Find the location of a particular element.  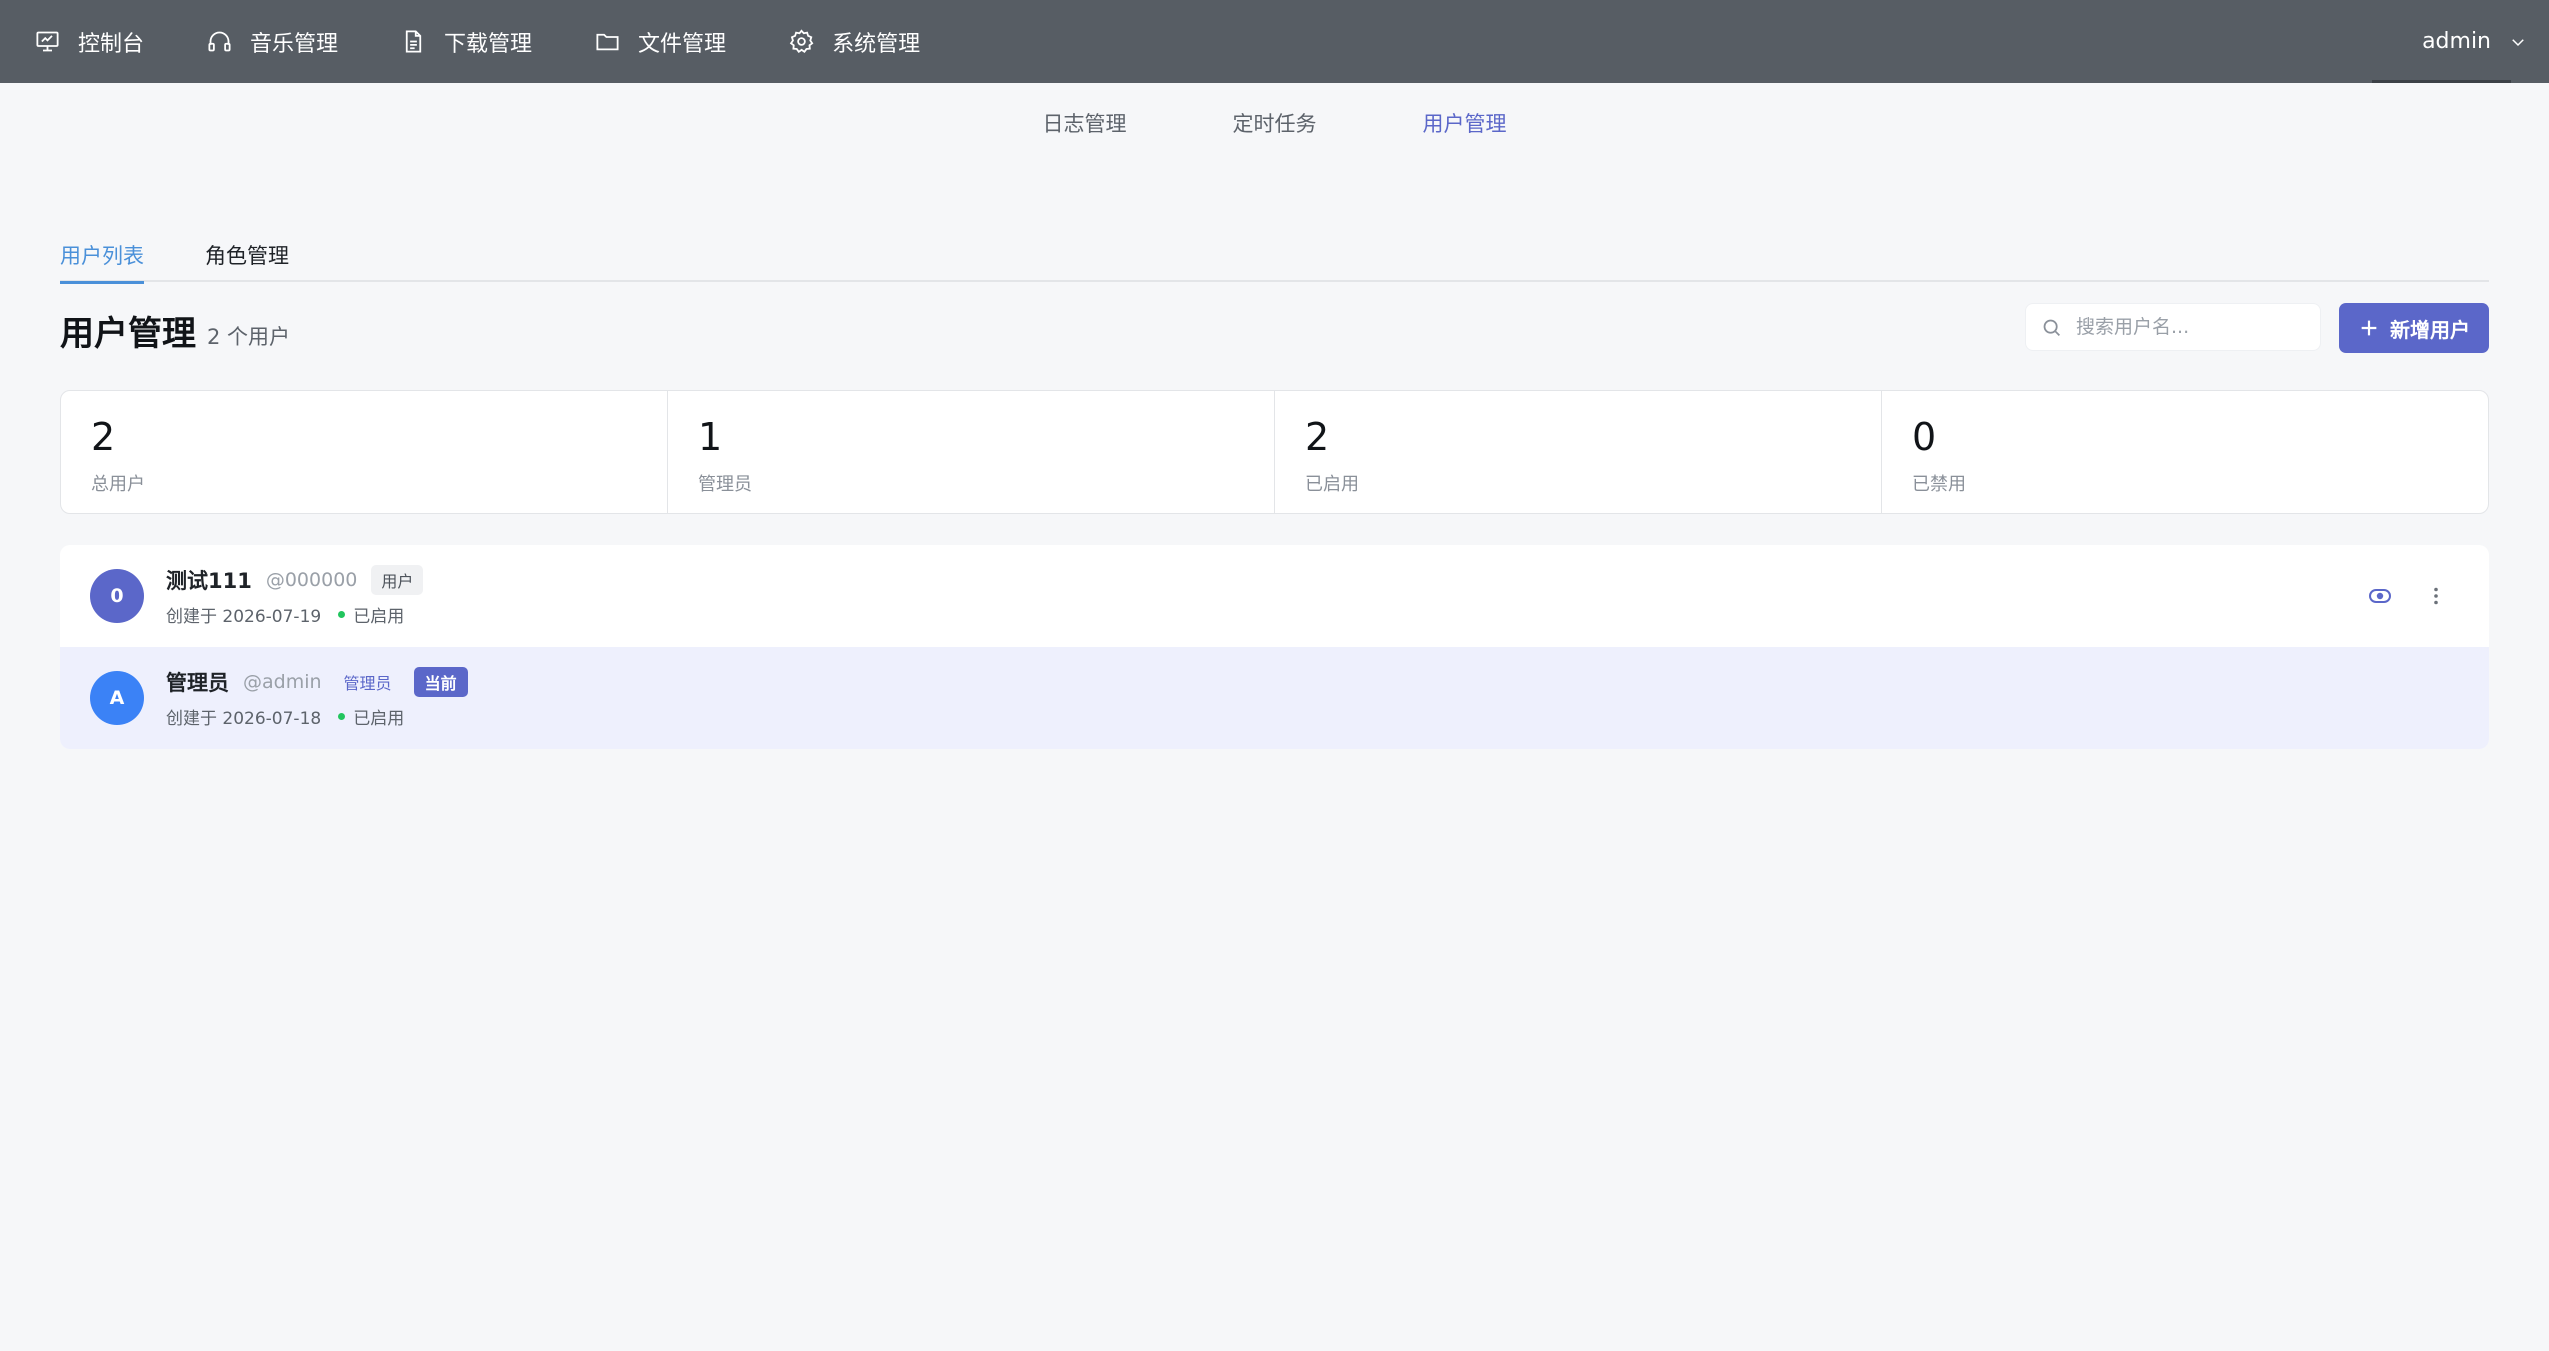

stats-panel: 2 总用户 1 管理员 2 已启用 0 已禁用 is located at coordinates (1274, 452).